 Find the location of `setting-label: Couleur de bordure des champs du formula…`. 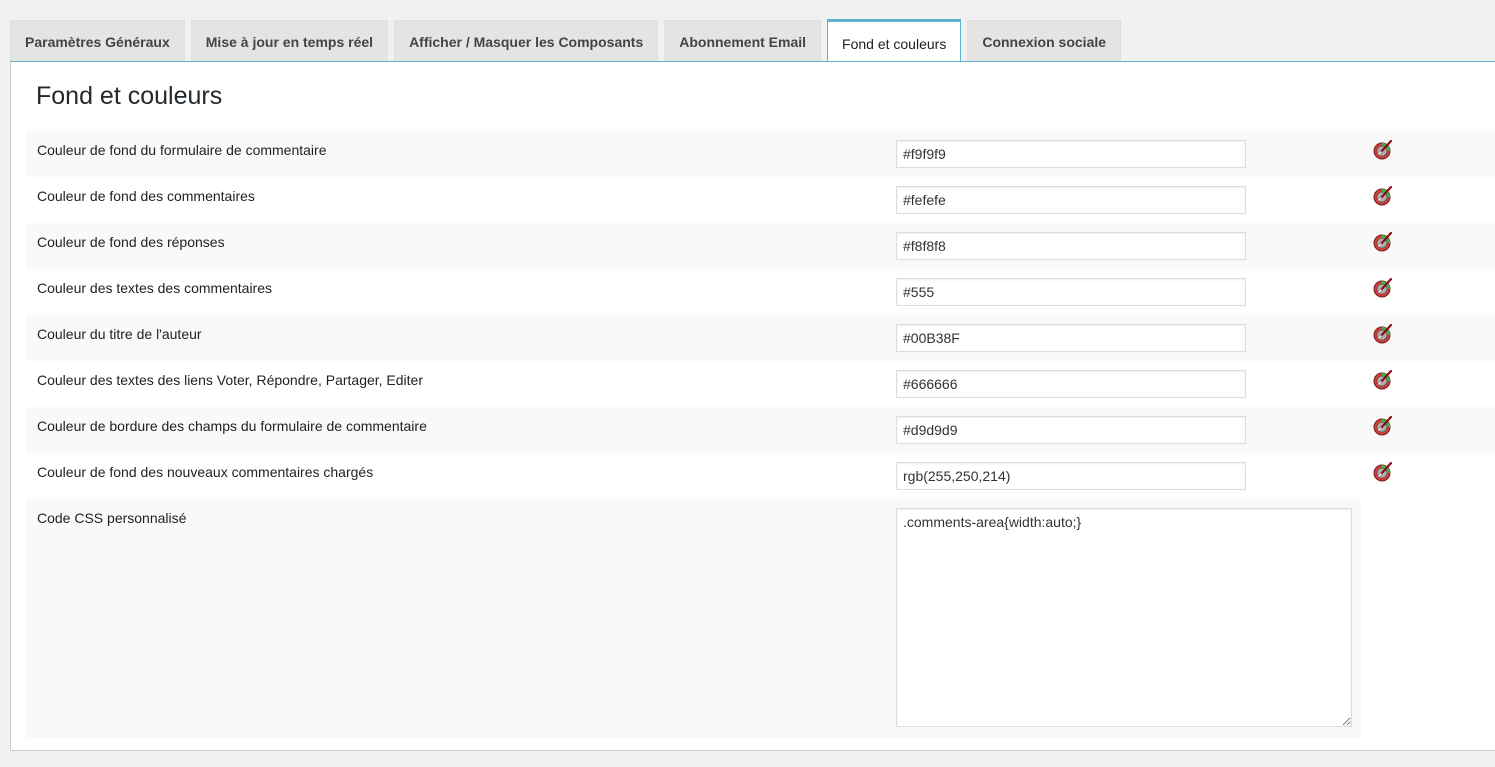

setting-label: Couleur de bordure des champs du formula… is located at coordinates (232, 426).